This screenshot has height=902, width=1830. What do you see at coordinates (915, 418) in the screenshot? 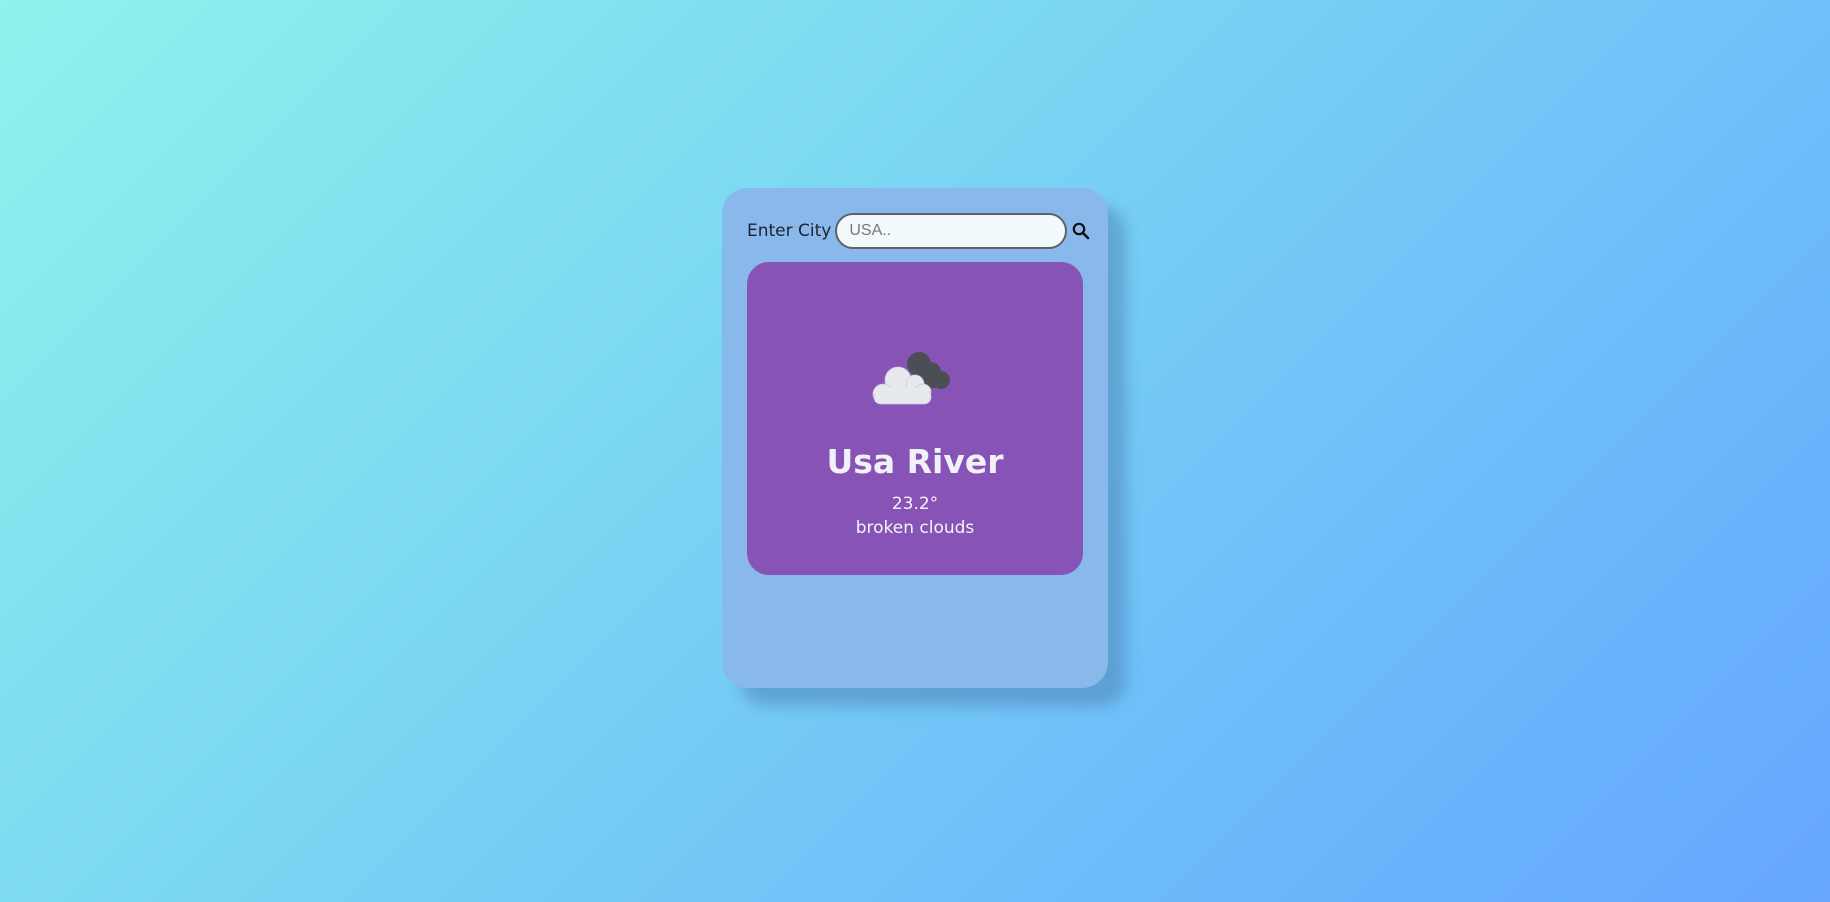
I see `weather-result-card: Usa River 23.2° broken clouds` at bounding box center [915, 418].